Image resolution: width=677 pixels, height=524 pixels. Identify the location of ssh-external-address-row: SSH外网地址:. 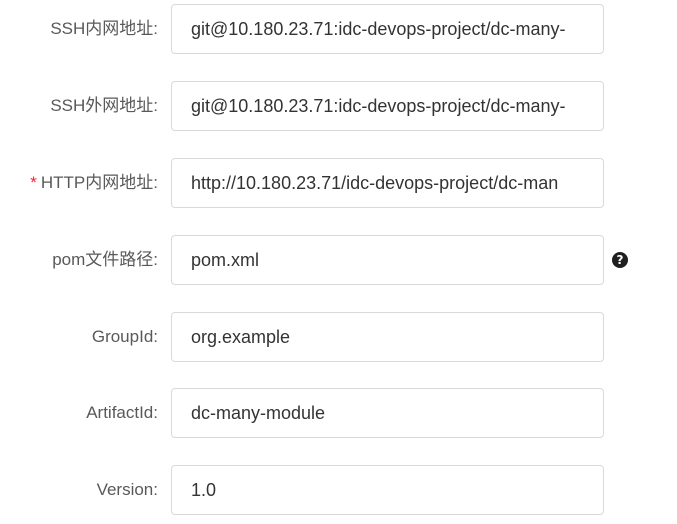
(338, 106).